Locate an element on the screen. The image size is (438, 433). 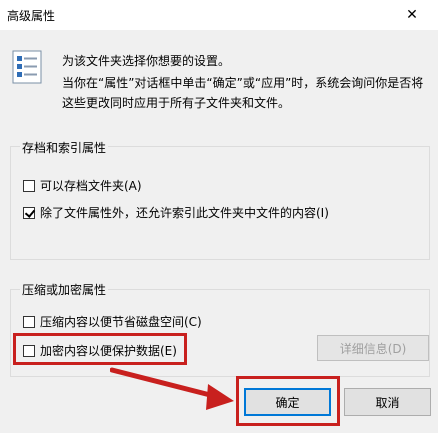
compress-checkbox is located at coordinates (29, 321).